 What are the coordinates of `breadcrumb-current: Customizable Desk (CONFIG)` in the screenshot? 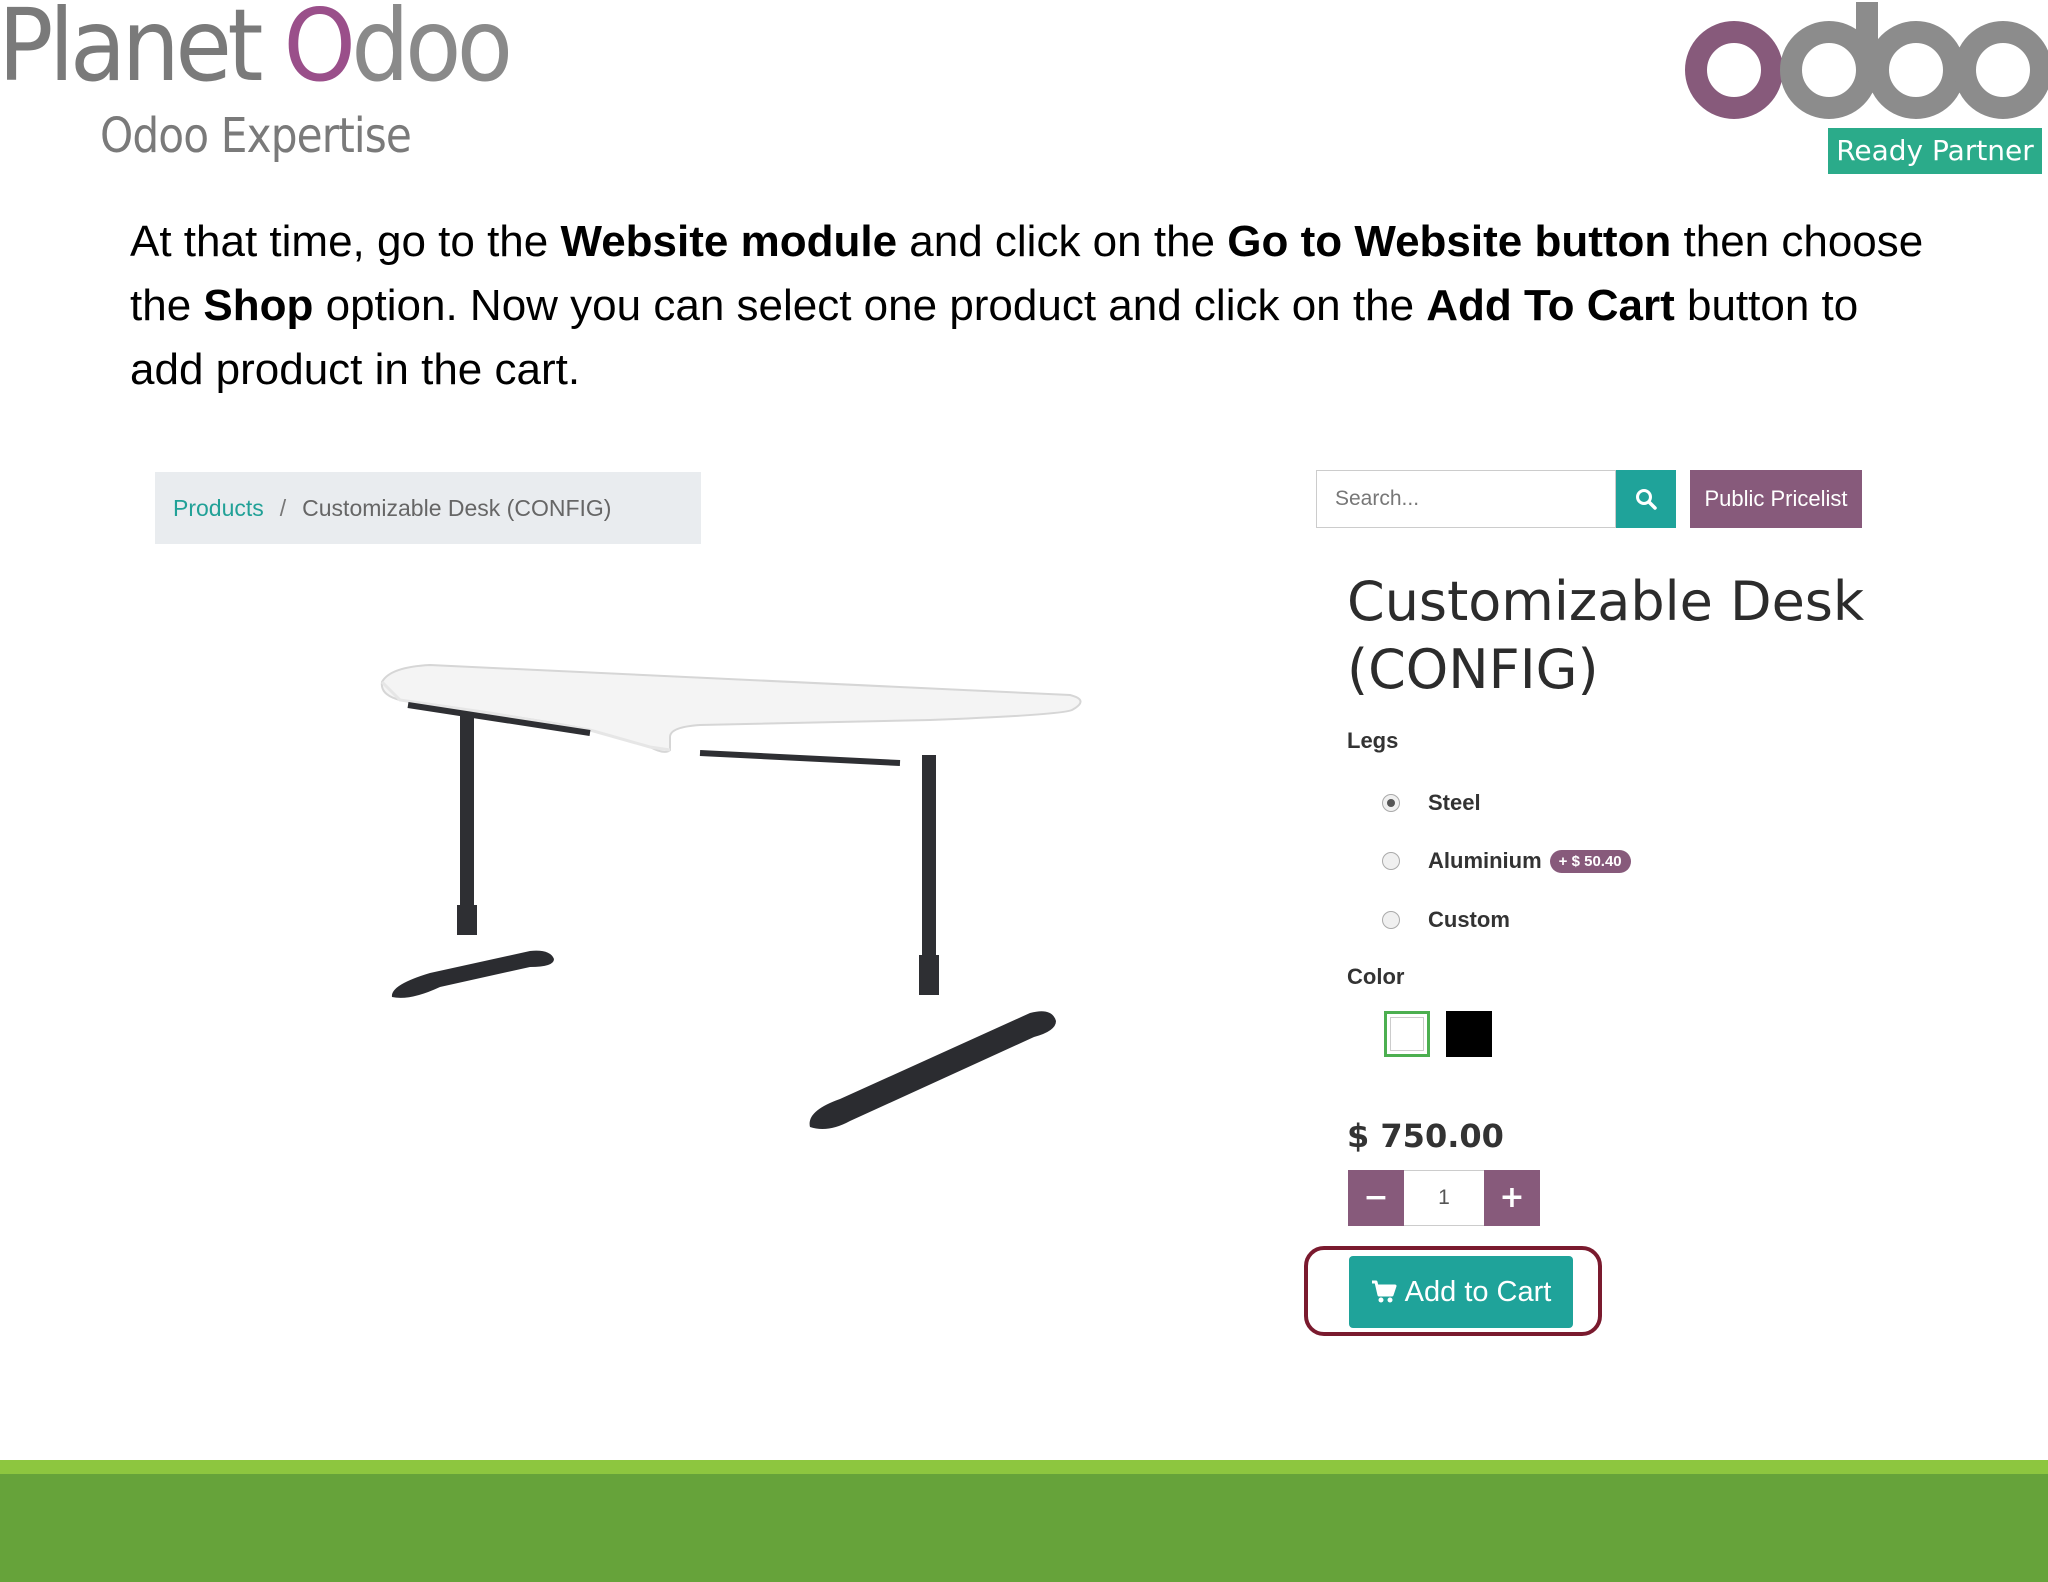 It's located at (457, 508).